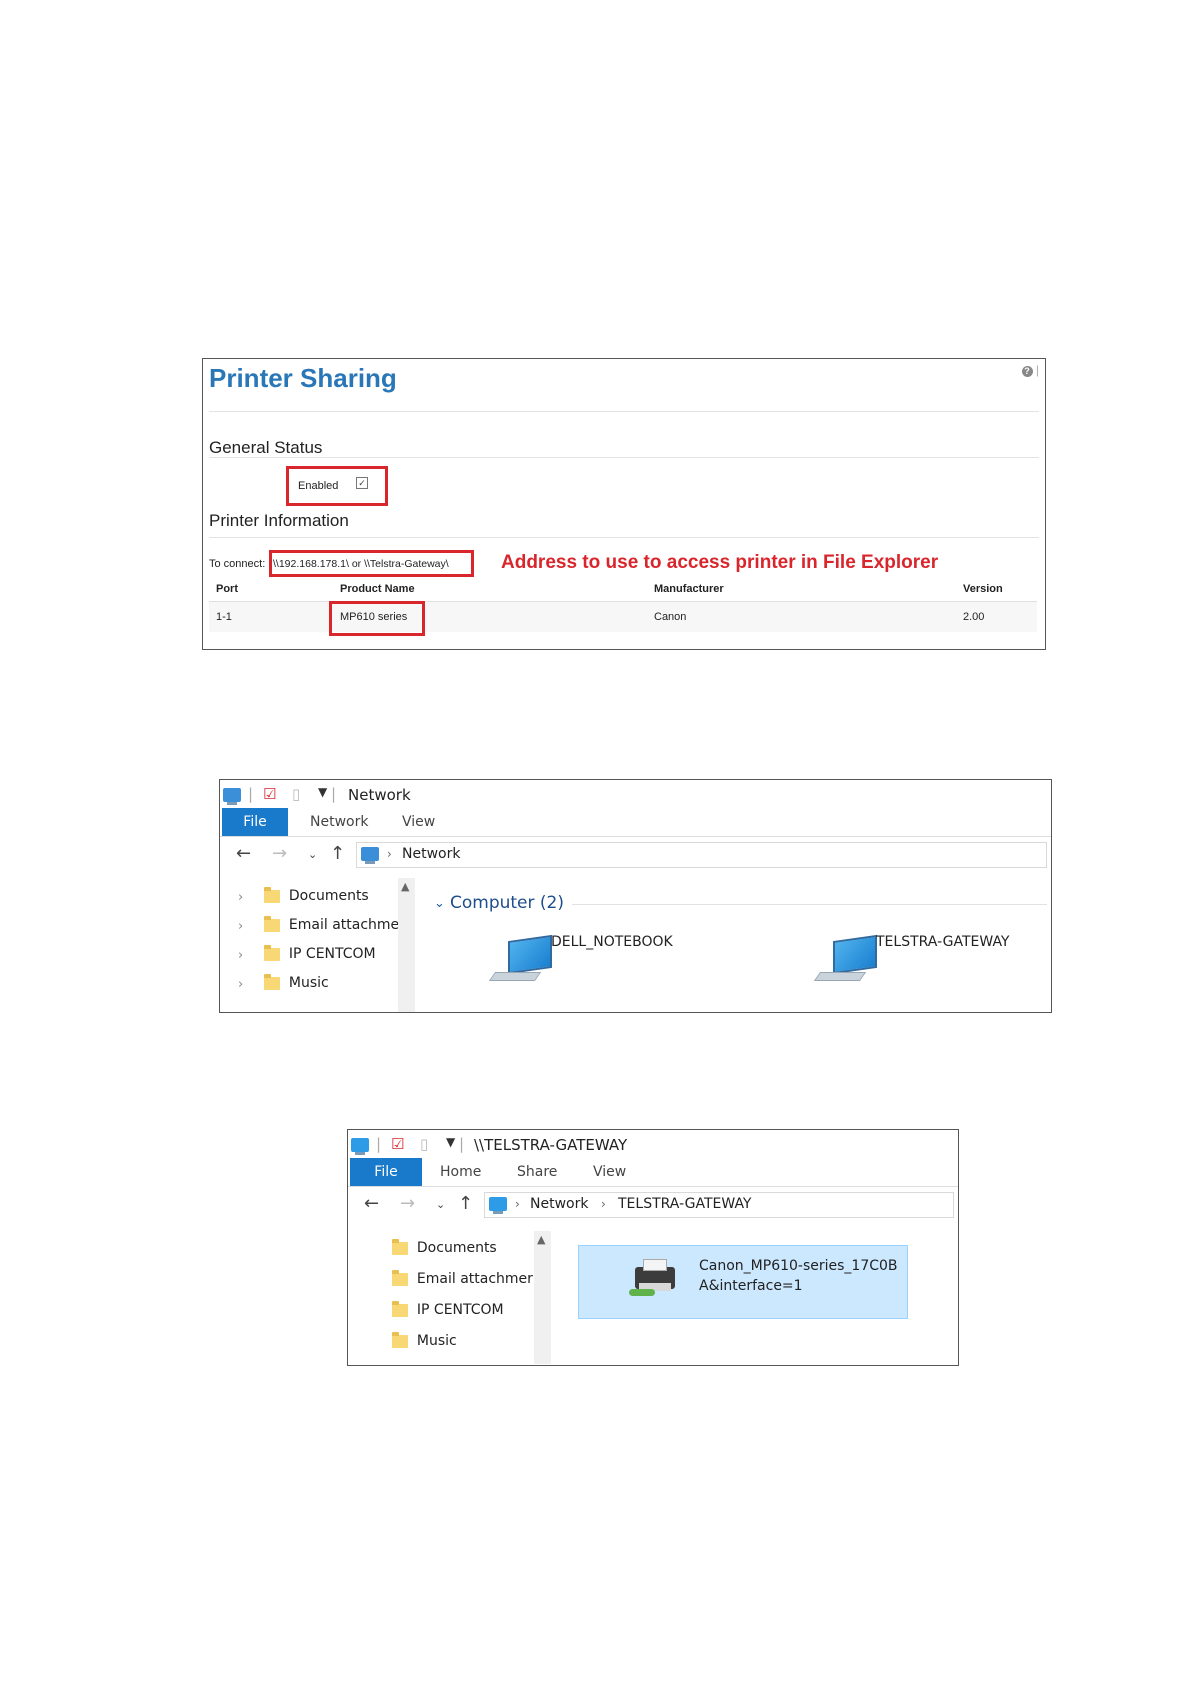  I want to click on help-icon: ? |, so click(1030, 370).